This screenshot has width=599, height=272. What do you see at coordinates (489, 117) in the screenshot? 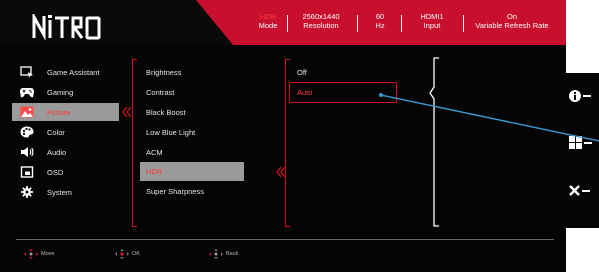
I see `pointer-callout-line` at bounding box center [489, 117].